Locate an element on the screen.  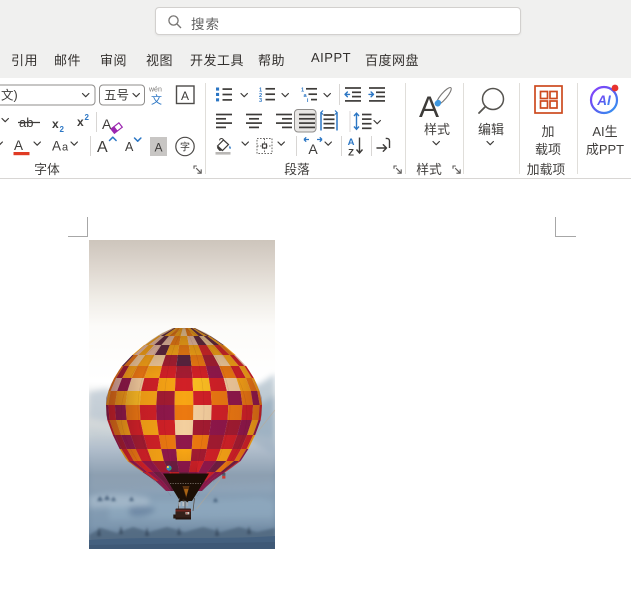
svg-text: 段落 is located at coordinates (297, 169).